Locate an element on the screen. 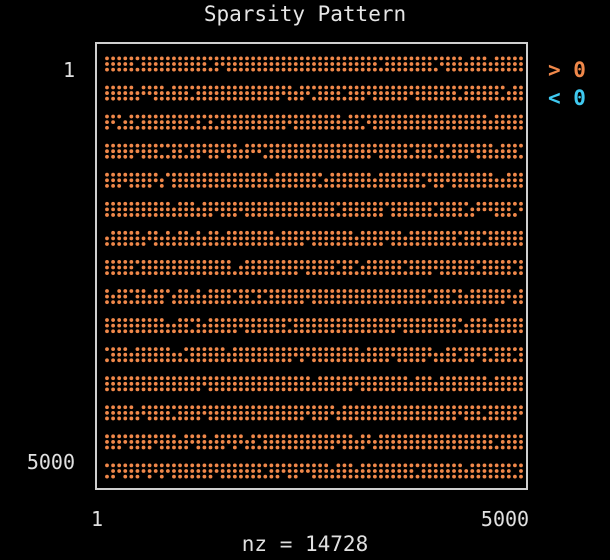 This screenshot has width=610, height=560. chart-title: Sparsity Pattern is located at coordinates (305, 14).